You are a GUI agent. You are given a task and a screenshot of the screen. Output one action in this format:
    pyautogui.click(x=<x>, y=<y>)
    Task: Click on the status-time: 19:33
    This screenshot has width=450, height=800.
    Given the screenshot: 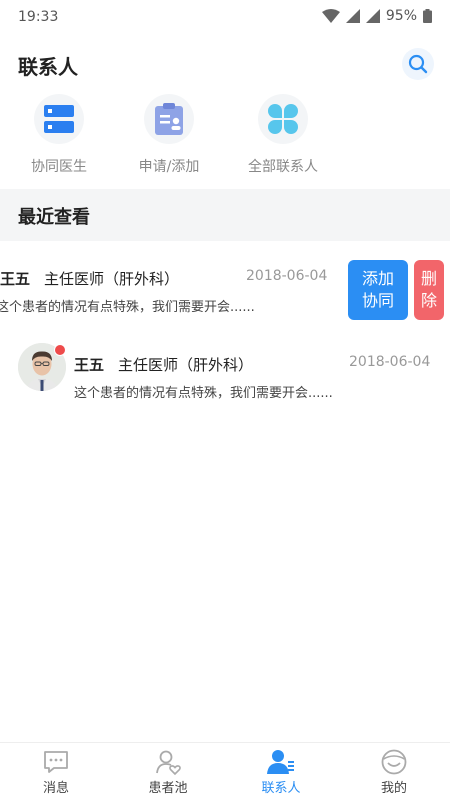 What is the action you would take?
    pyautogui.click(x=38, y=17)
    